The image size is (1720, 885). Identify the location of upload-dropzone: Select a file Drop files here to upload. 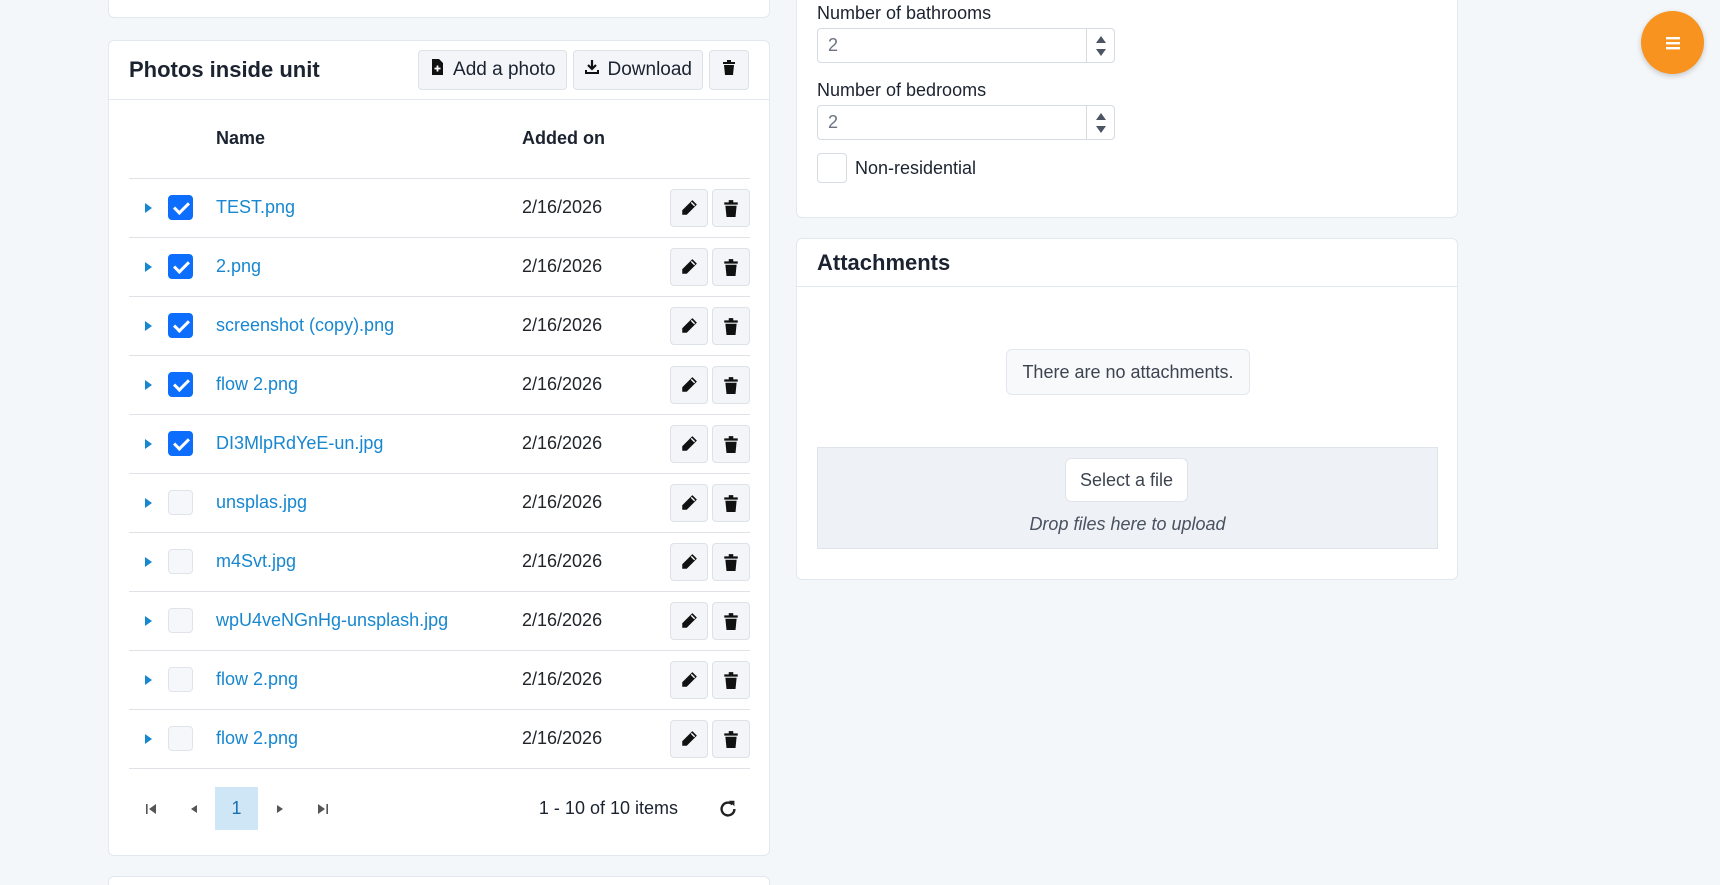
(1127, 498).